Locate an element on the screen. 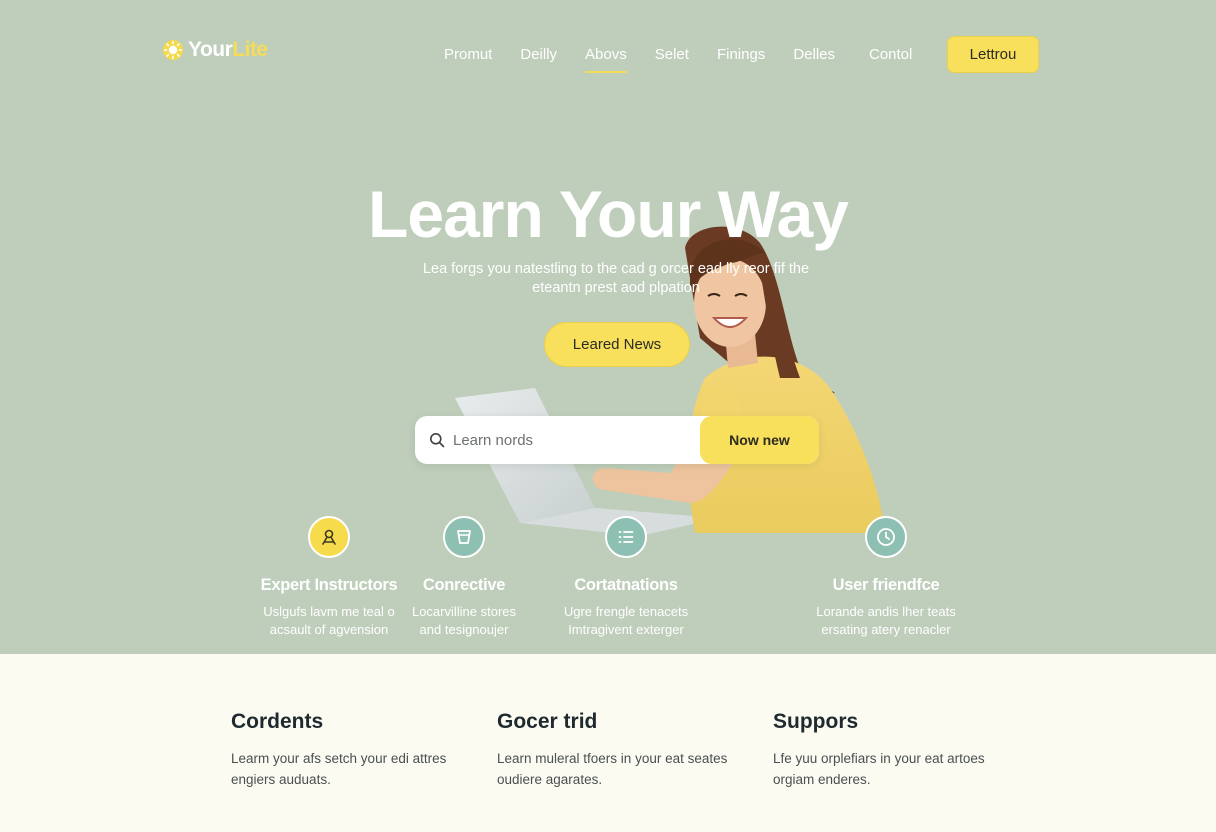  column-text-line: Learn muleral tfoers in your eat seates is located at coordinates (612, 758).